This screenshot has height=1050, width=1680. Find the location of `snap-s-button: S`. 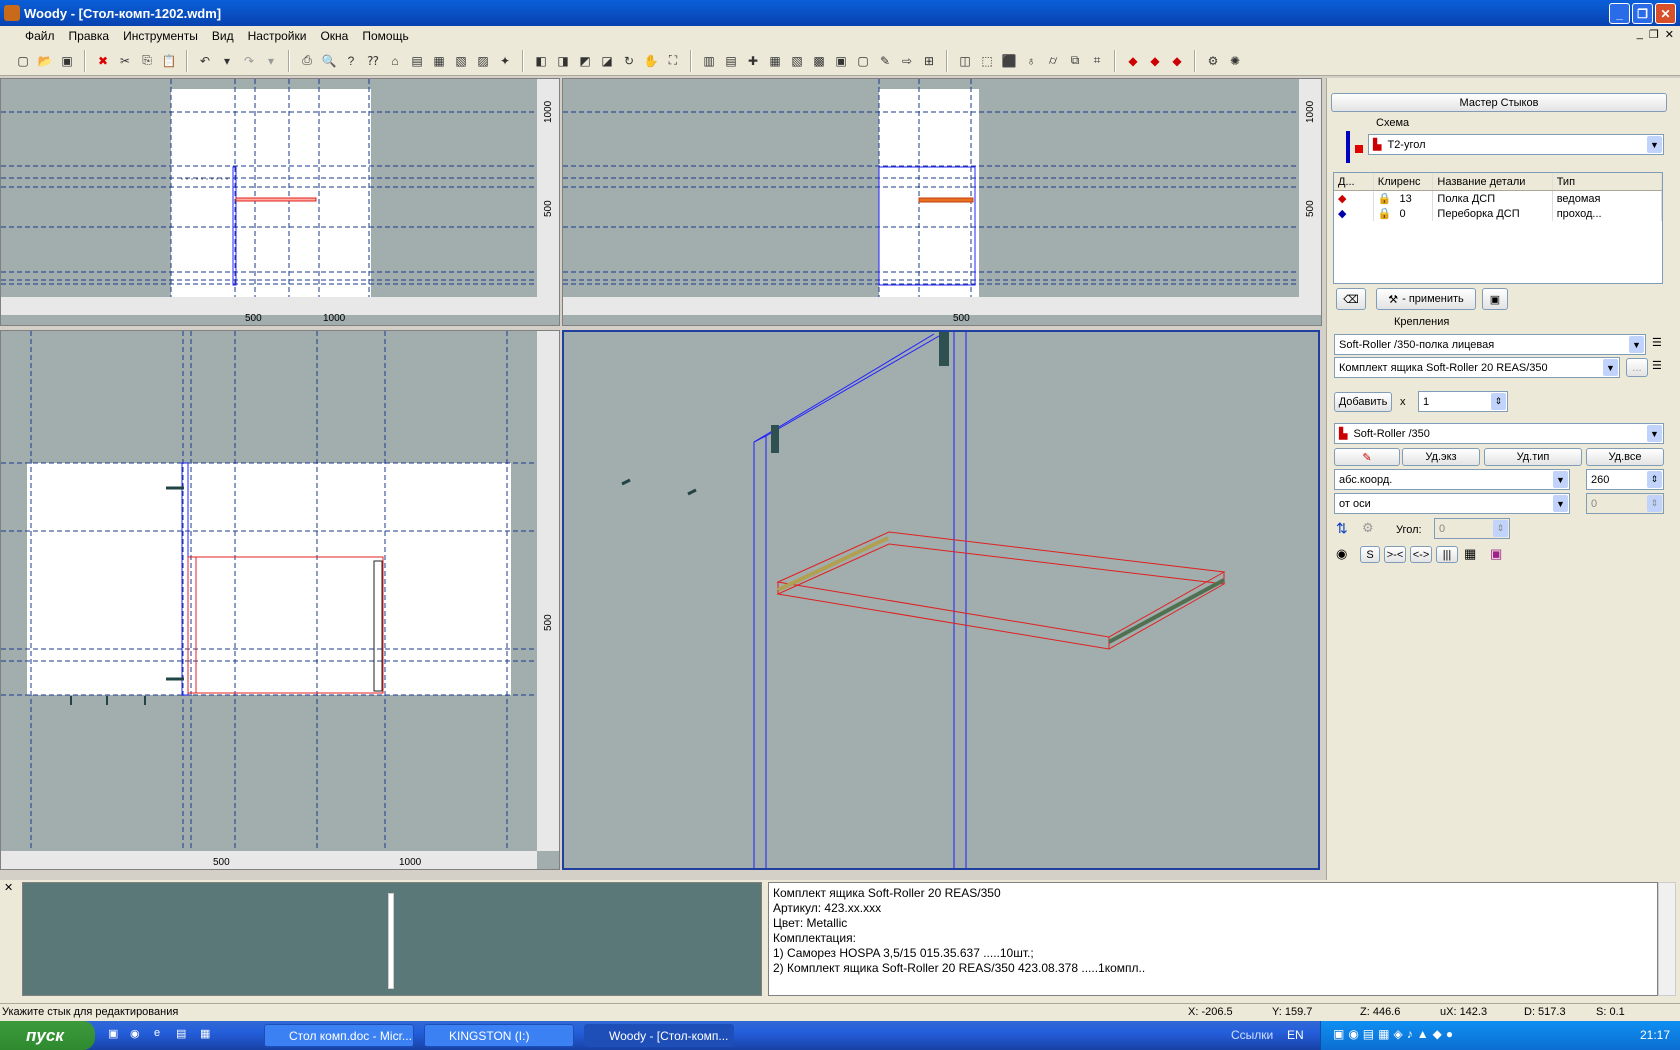

snap-s-button: S is located at coordinates (1370, 554).